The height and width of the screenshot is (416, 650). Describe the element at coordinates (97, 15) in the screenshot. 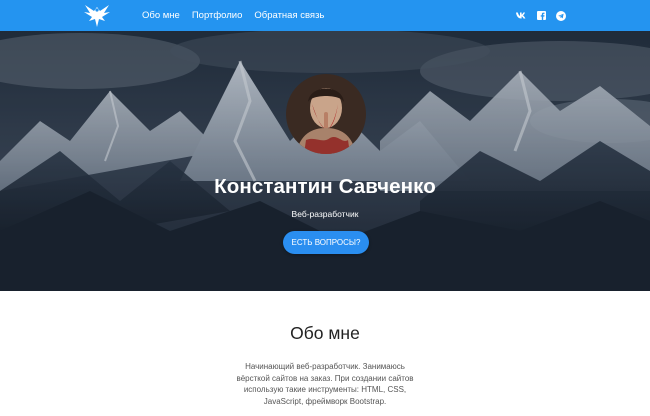

I see `eagle-logo-icon` at that location.